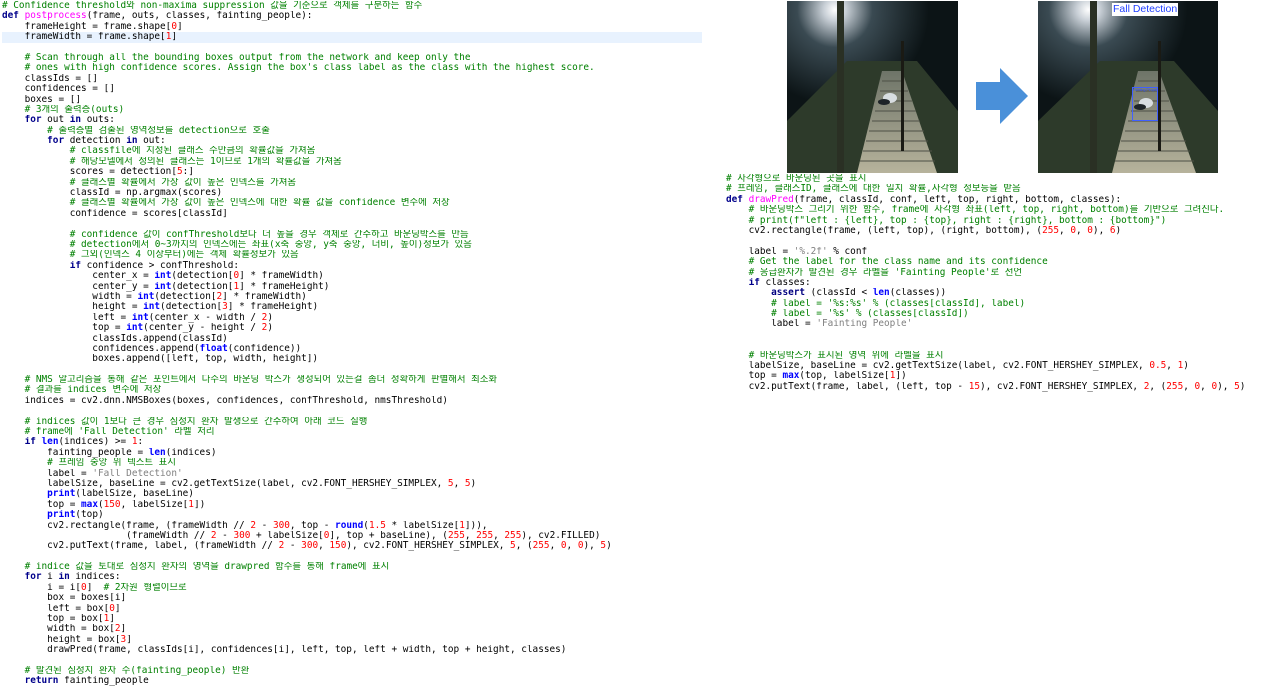  I want to click on code-token: height =, so click(73, 307).